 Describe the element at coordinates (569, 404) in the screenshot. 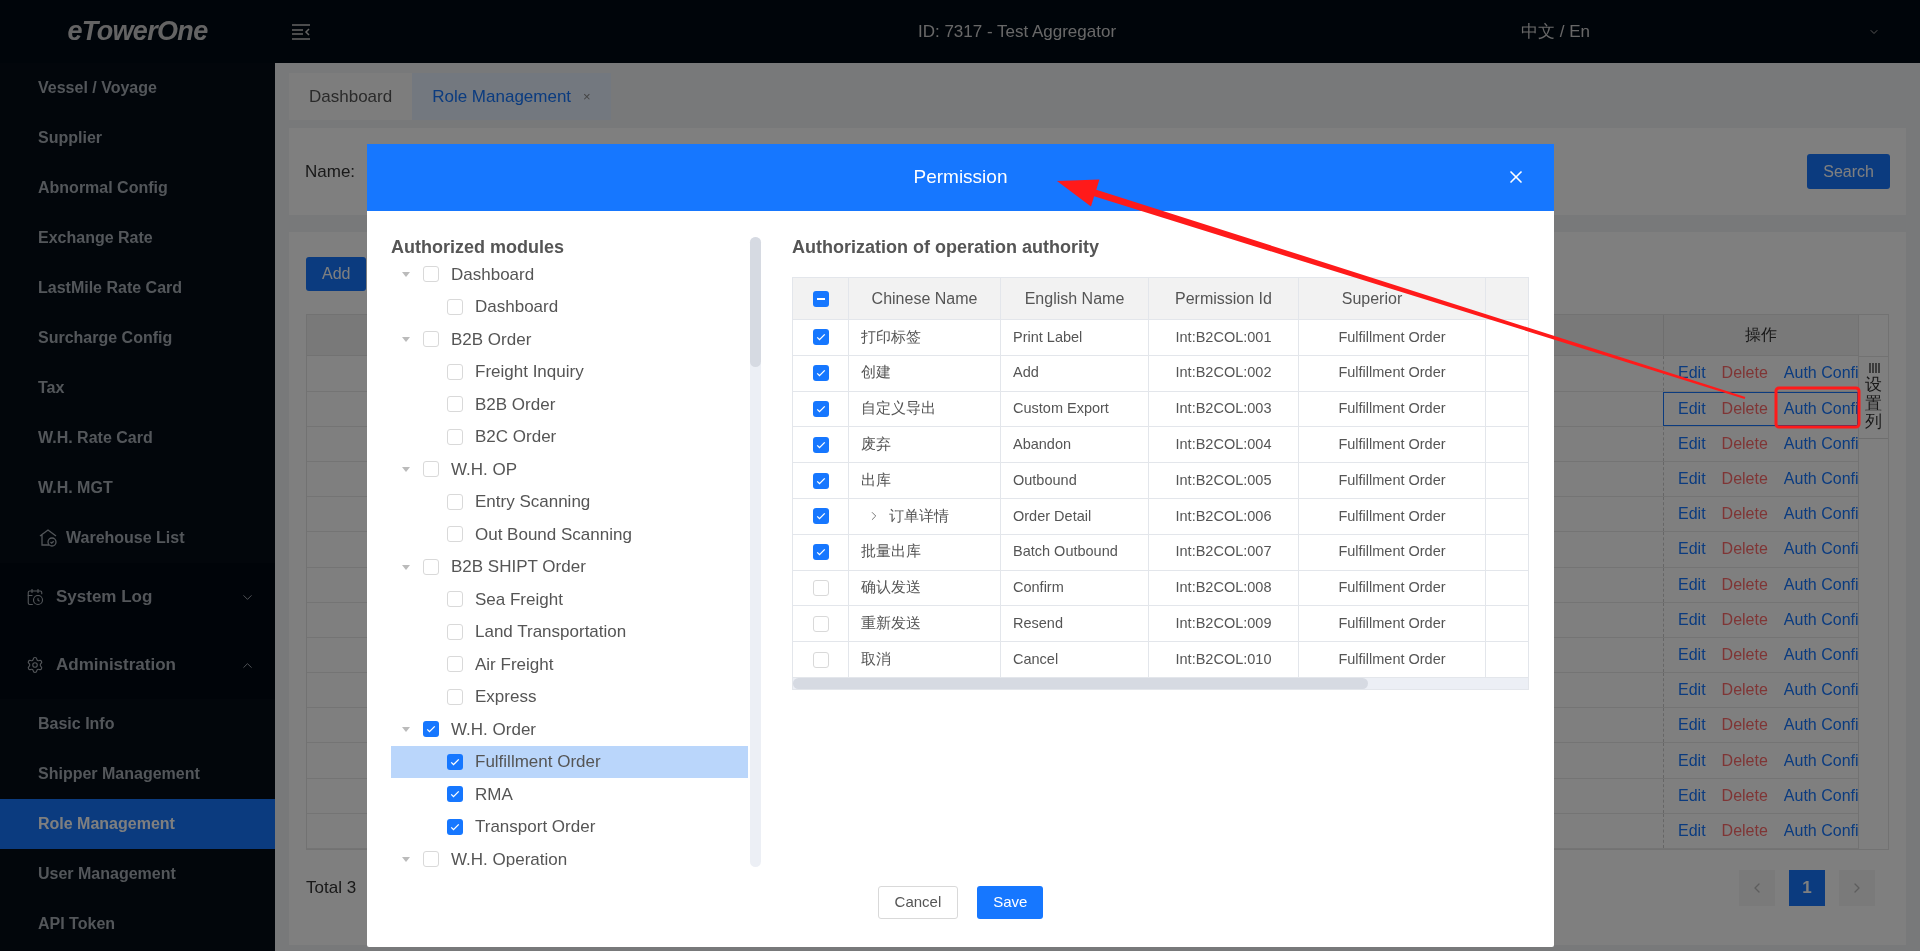

I see `tree-item: B2B Order` at that location.